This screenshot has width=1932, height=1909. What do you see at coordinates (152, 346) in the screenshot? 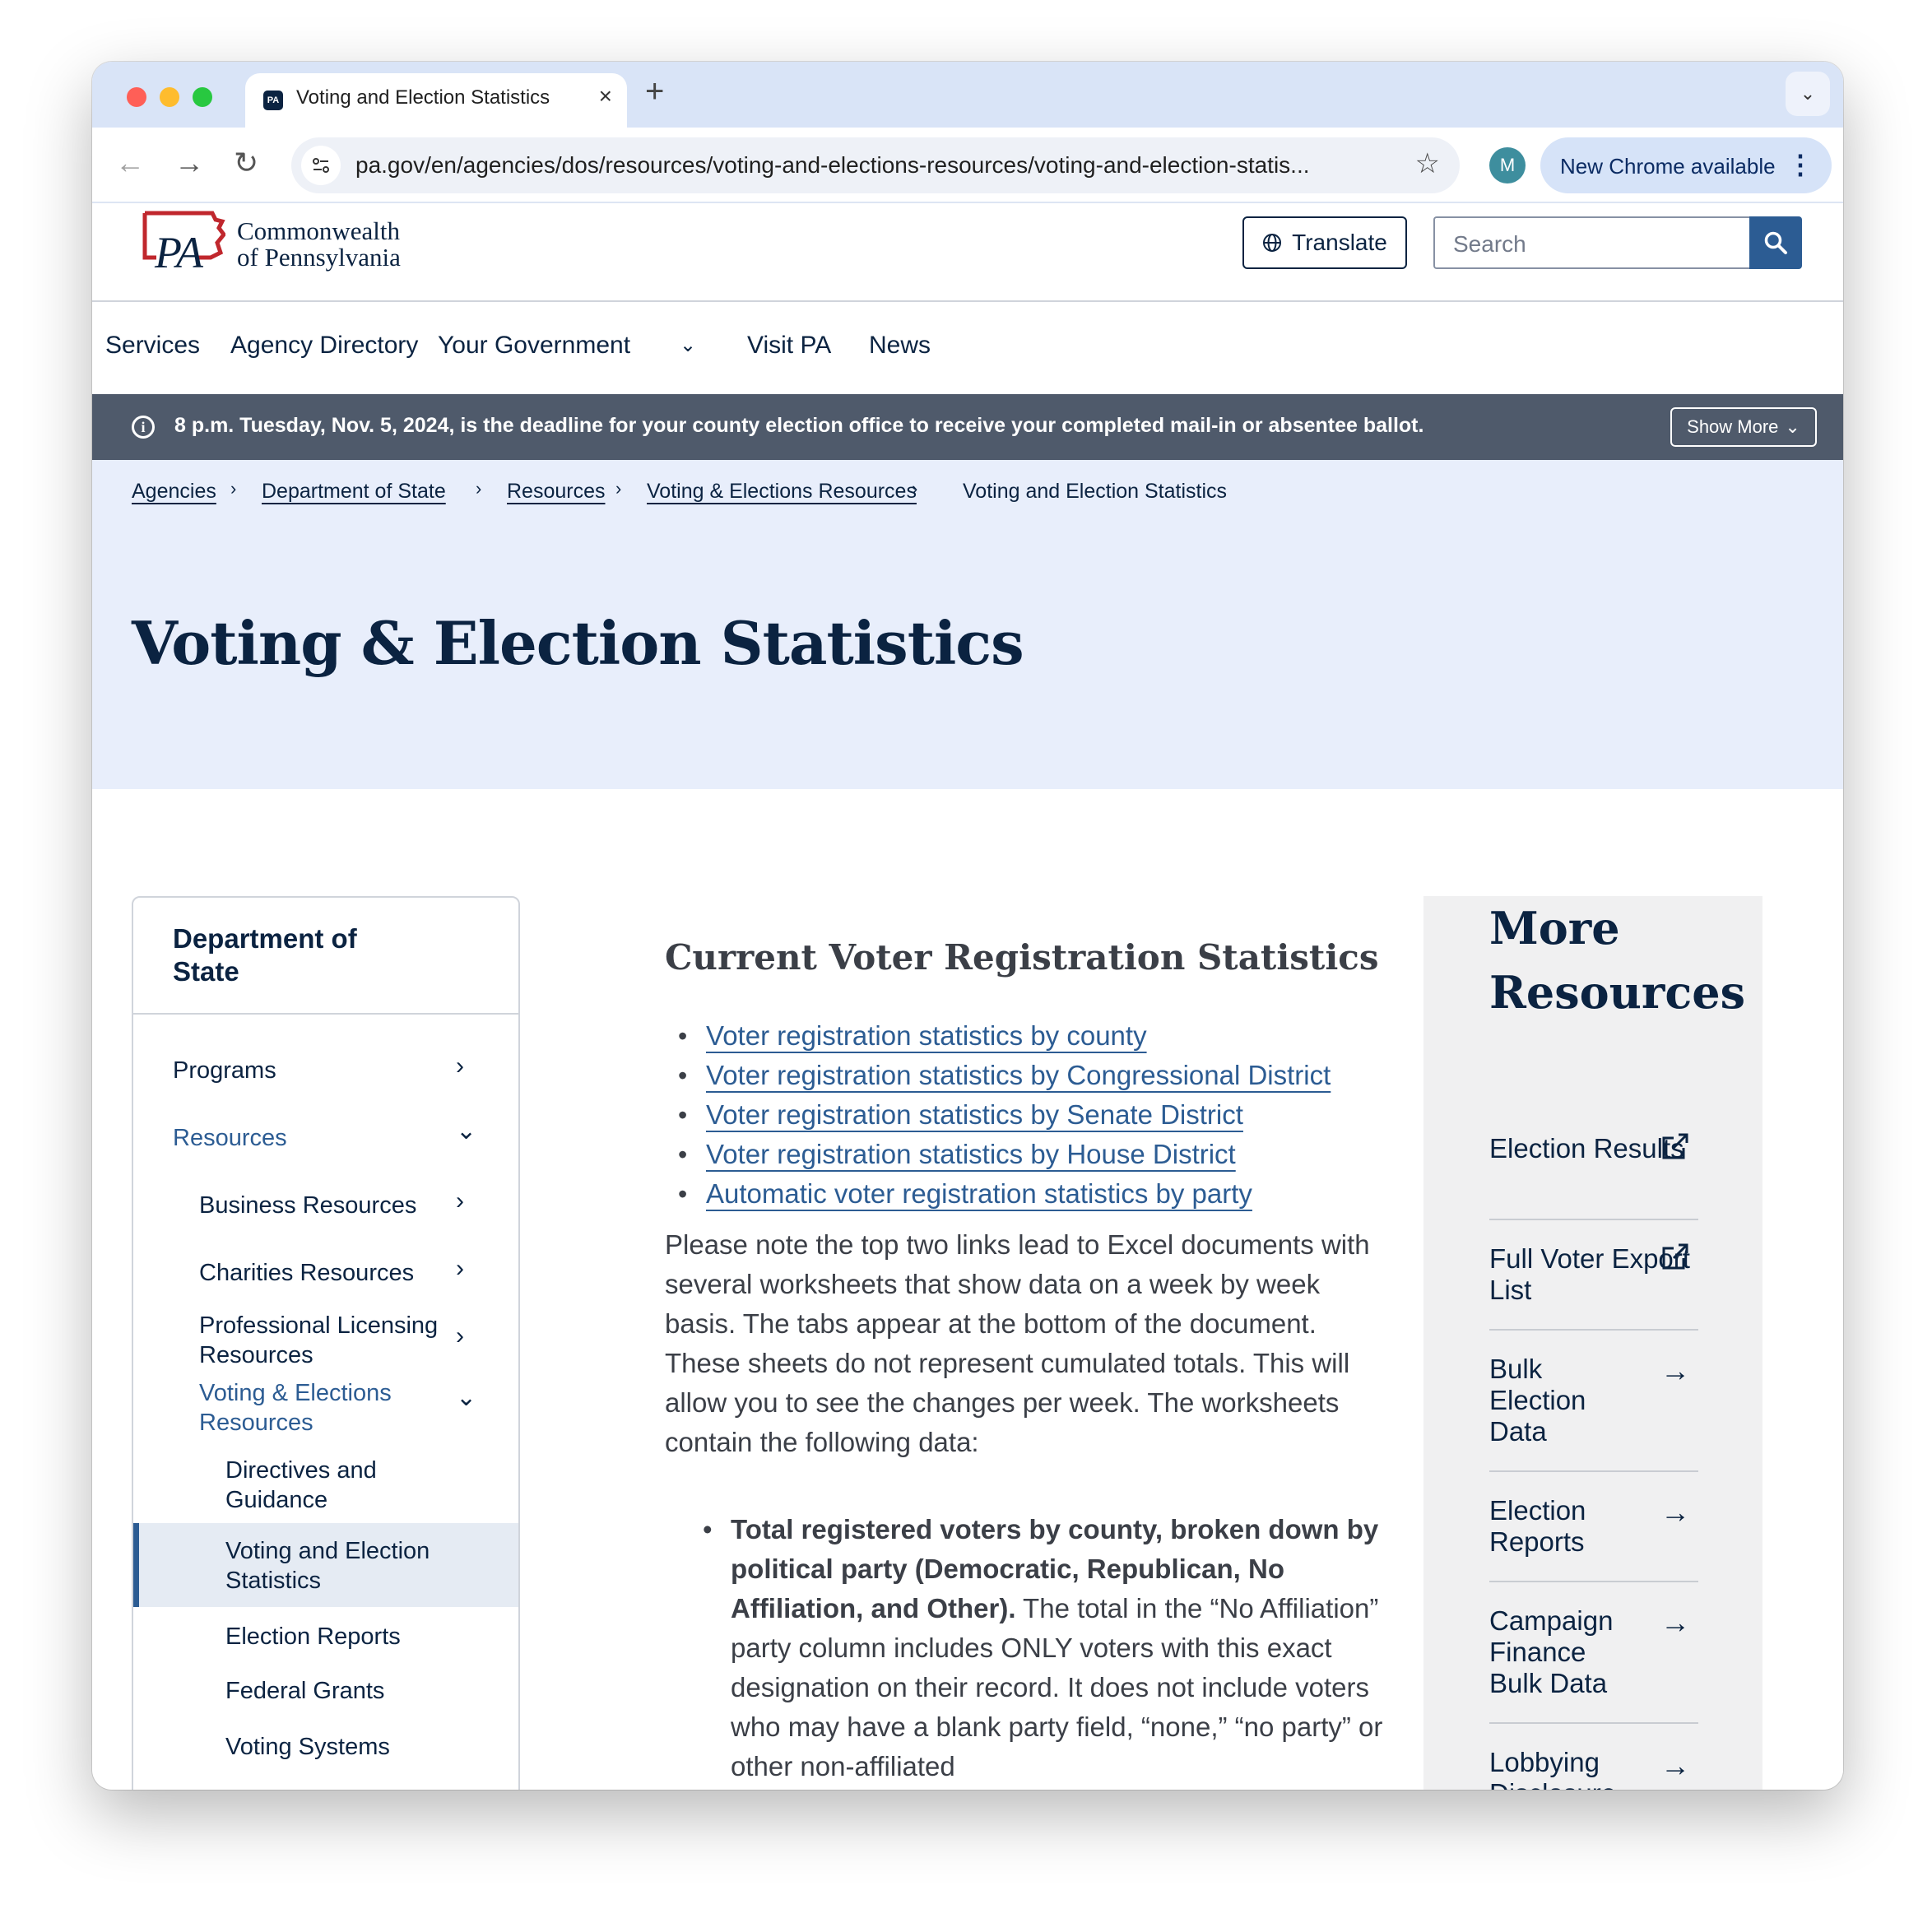
I see `nav-services: Services` at bounding box center [152, 346].